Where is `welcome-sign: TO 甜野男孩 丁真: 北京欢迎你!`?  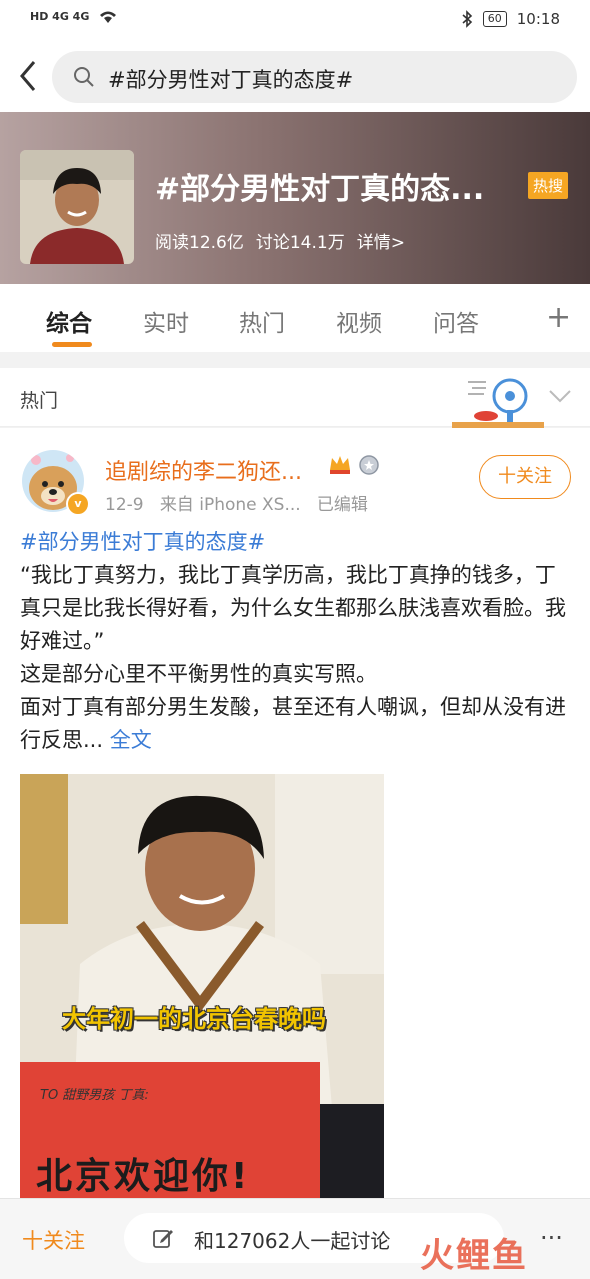
welcome-sign: TO 甜野男孩 丁真: 北京欢迎你! is located at coordinates (170, 1130).